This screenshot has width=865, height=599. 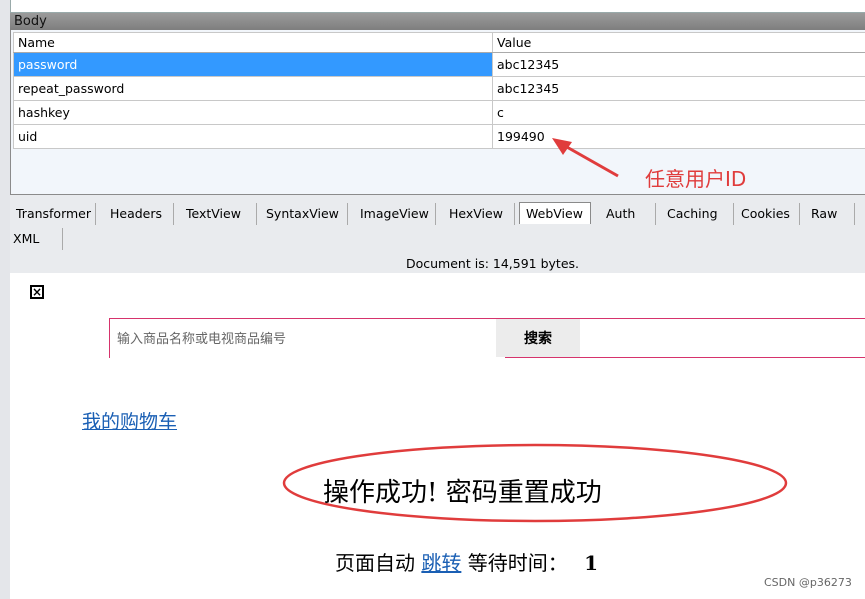 What do you see at coordinates (375, 563) in the screenshot?
I see `redirect-prefix: 页面自动` at bounding box center [375, 563].